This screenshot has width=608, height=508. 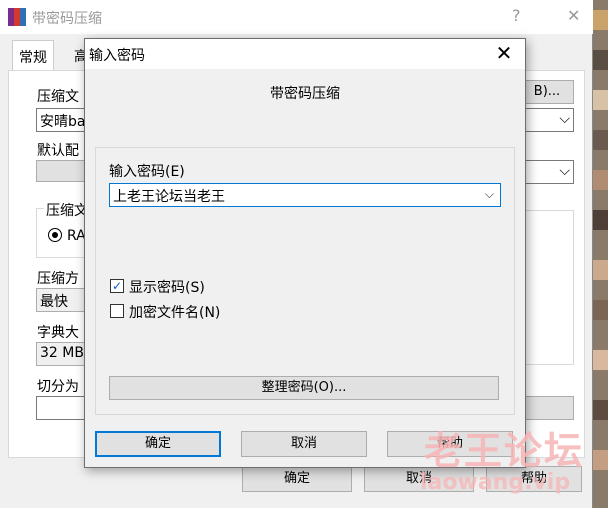 I want to click on tab-general: 常规, so click(x=33, y=55).